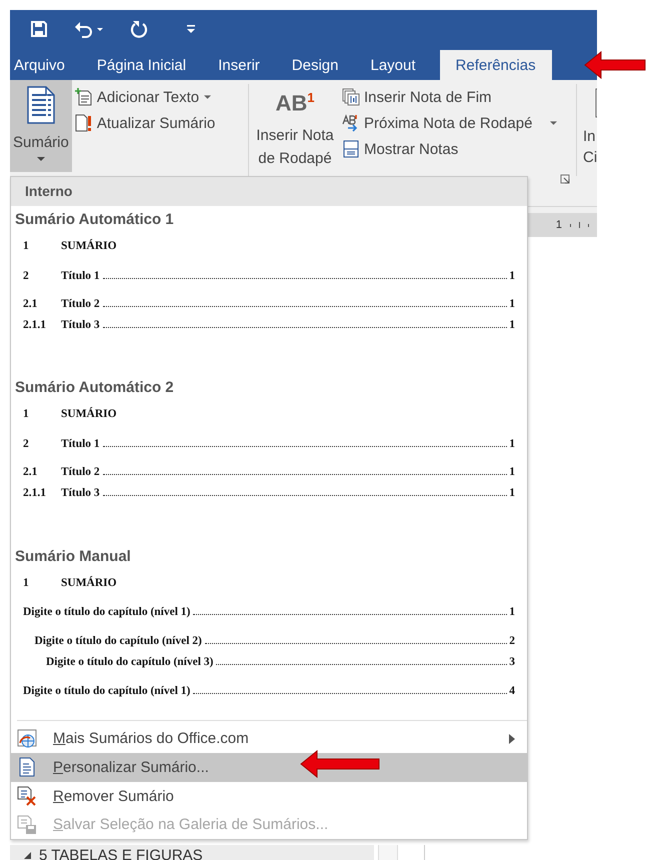  Describe the element at coordinates (512, 691) in the screenshot. I see `page-number: 4` at that location.